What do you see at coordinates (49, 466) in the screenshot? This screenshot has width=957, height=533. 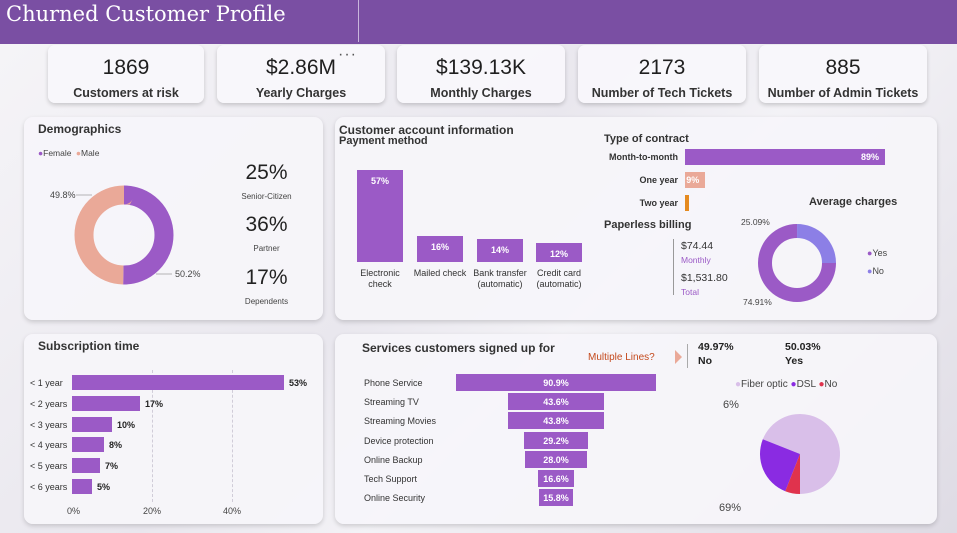 I see `subscription-category-label: < 5 years` at bounding box center [49, 466].